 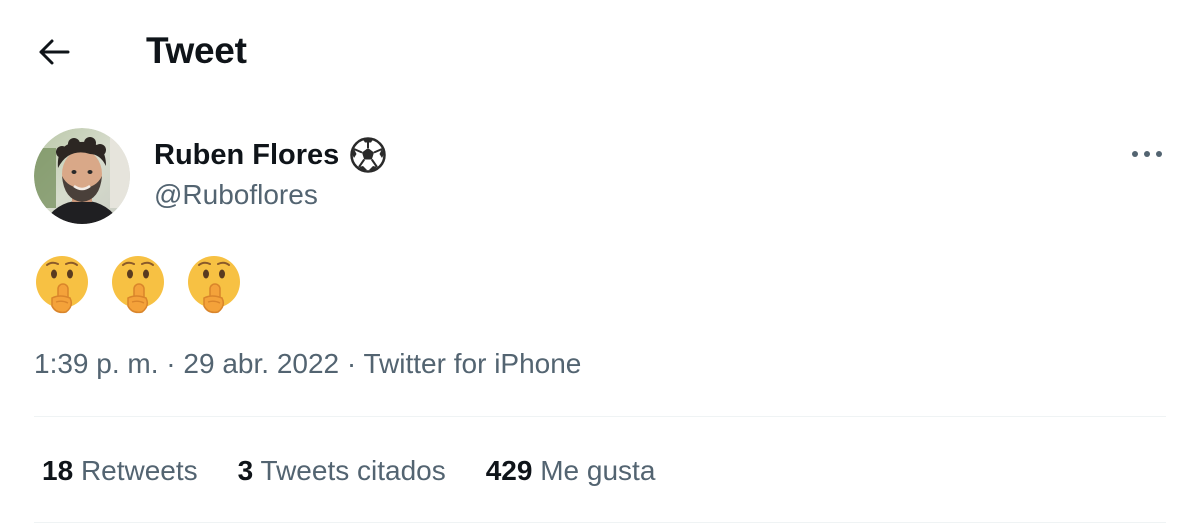 I want to click on avatar, so click(x=82, y=176).